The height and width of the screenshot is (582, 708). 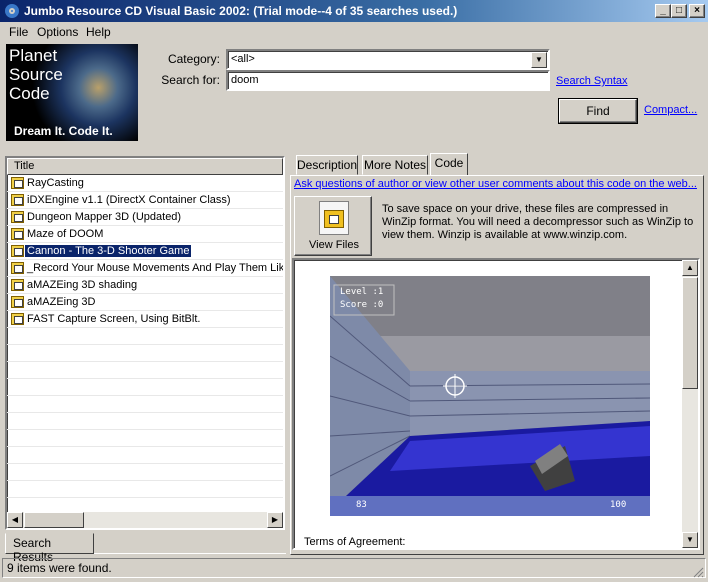 I want to click on category-select: <all> ▼, so click(x=388, y=59).